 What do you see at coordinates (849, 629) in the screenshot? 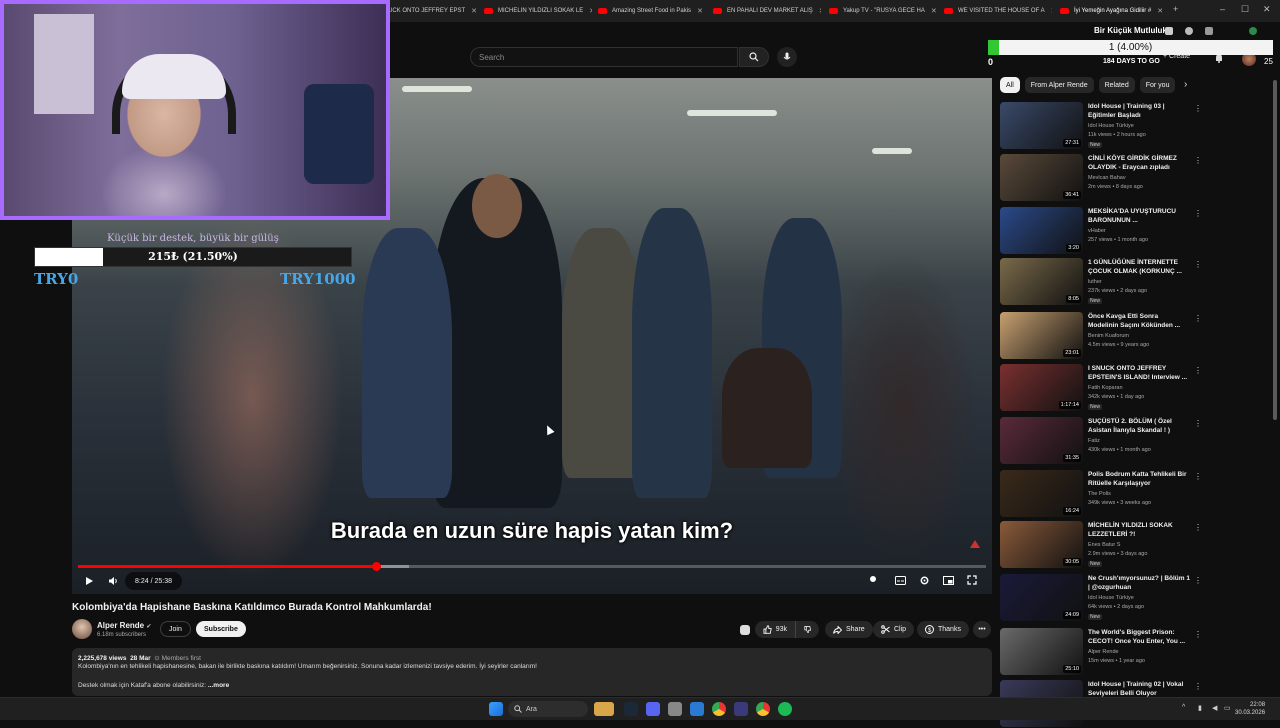
I see `share-button: Share` at bounding box center [849, 629].